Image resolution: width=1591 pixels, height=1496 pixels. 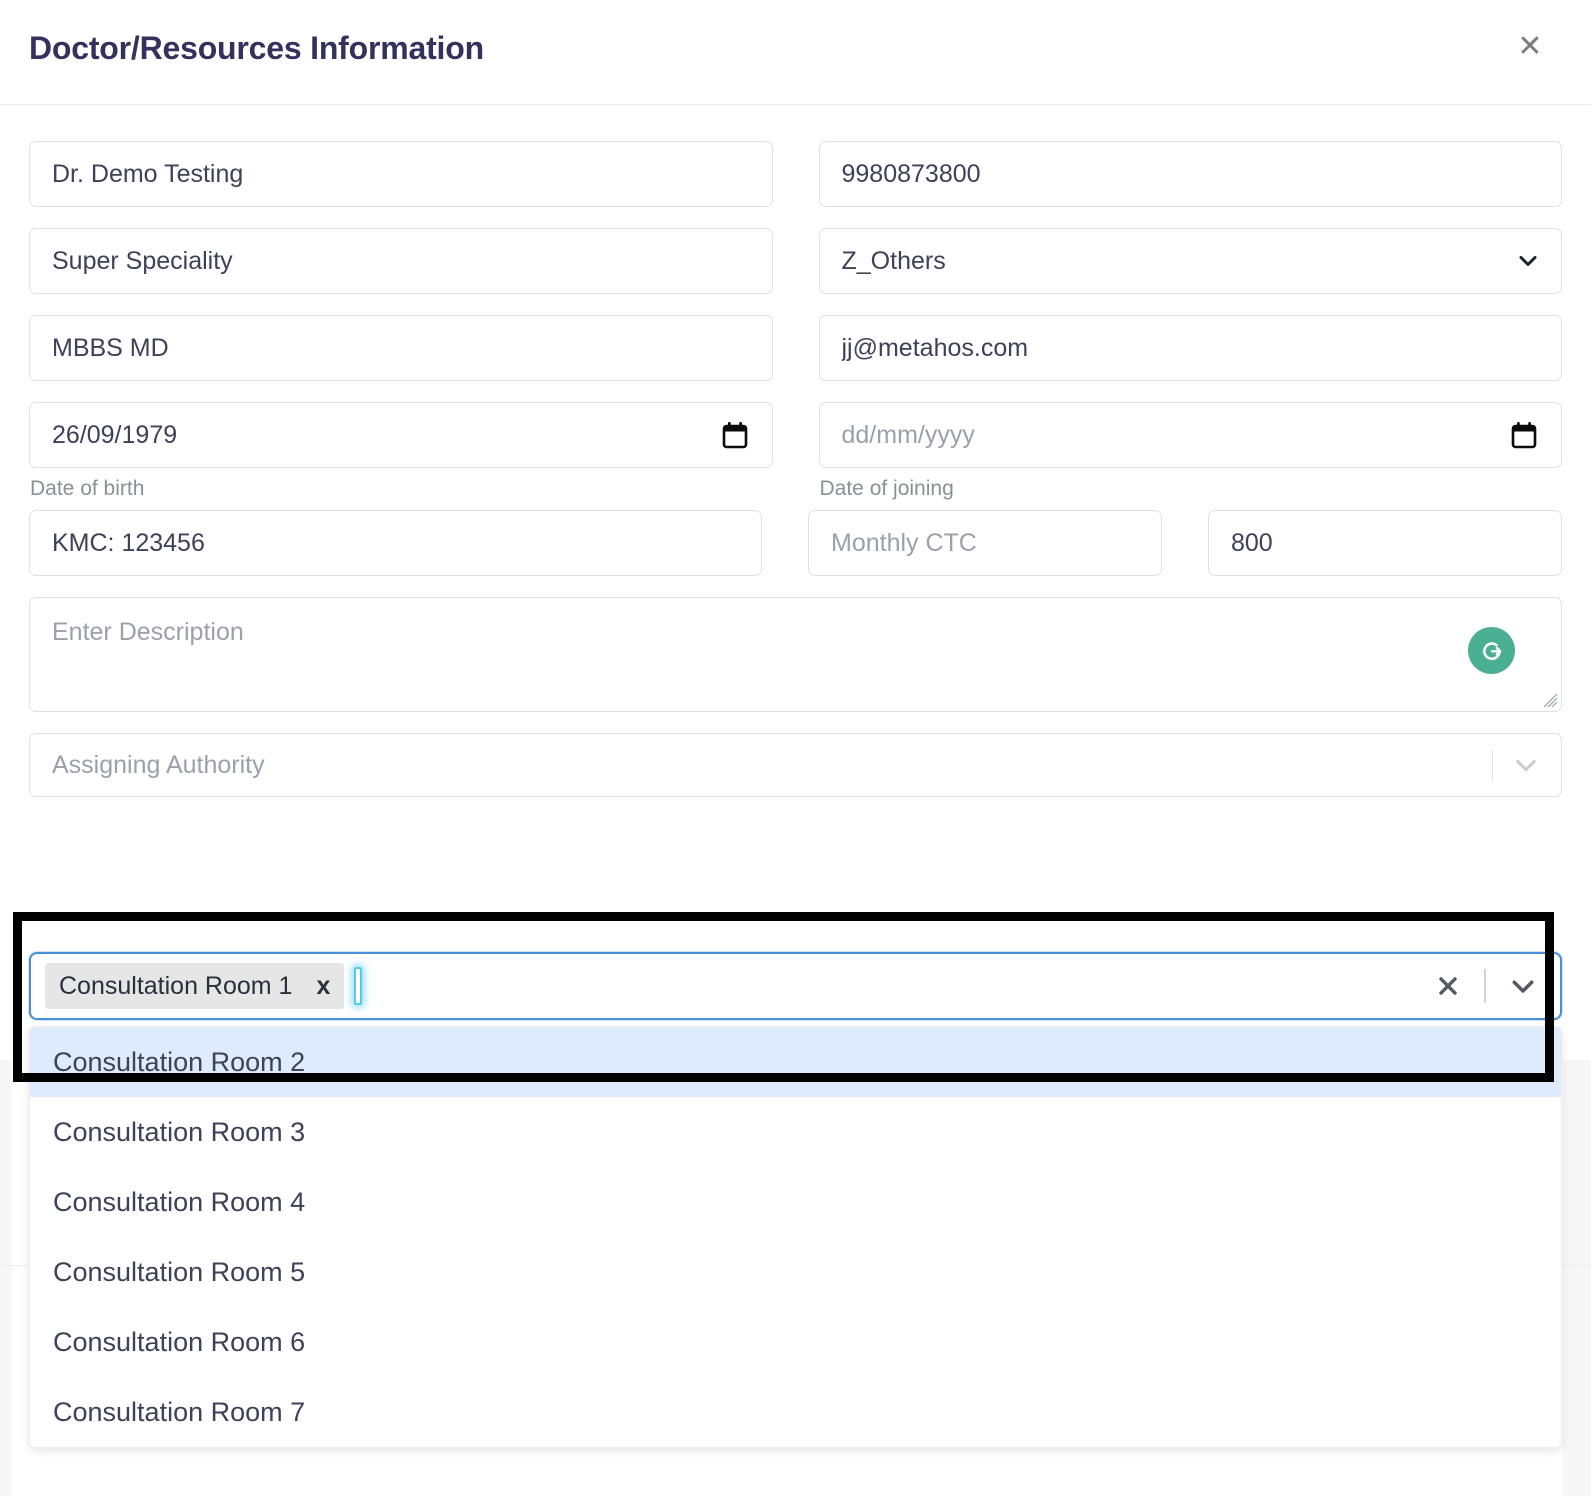 What do you see at coordinates (179, 1271) in the screenshot?
I see `option-label: Consultation Room 5` at bounding box center [179, 1271].